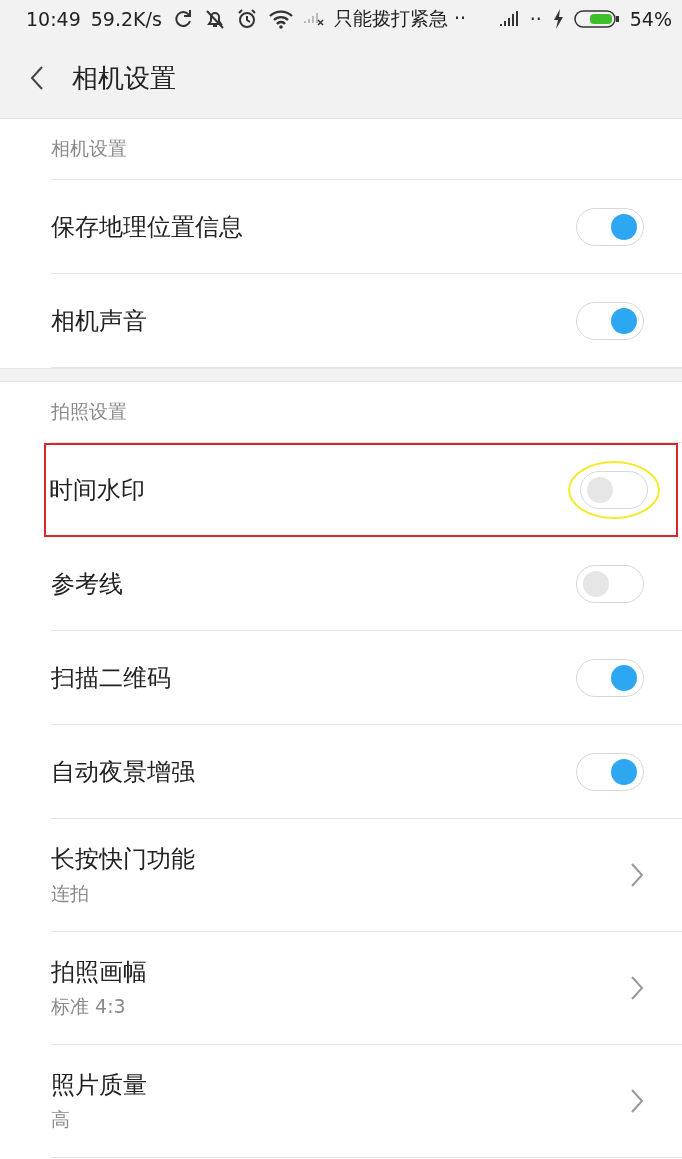 The width and height of the screenshot is (682, 1159). What do you see at coordinates (313, 19) in the screenshot?
I see `no-signal-icon` at bounding box center [313, 19].